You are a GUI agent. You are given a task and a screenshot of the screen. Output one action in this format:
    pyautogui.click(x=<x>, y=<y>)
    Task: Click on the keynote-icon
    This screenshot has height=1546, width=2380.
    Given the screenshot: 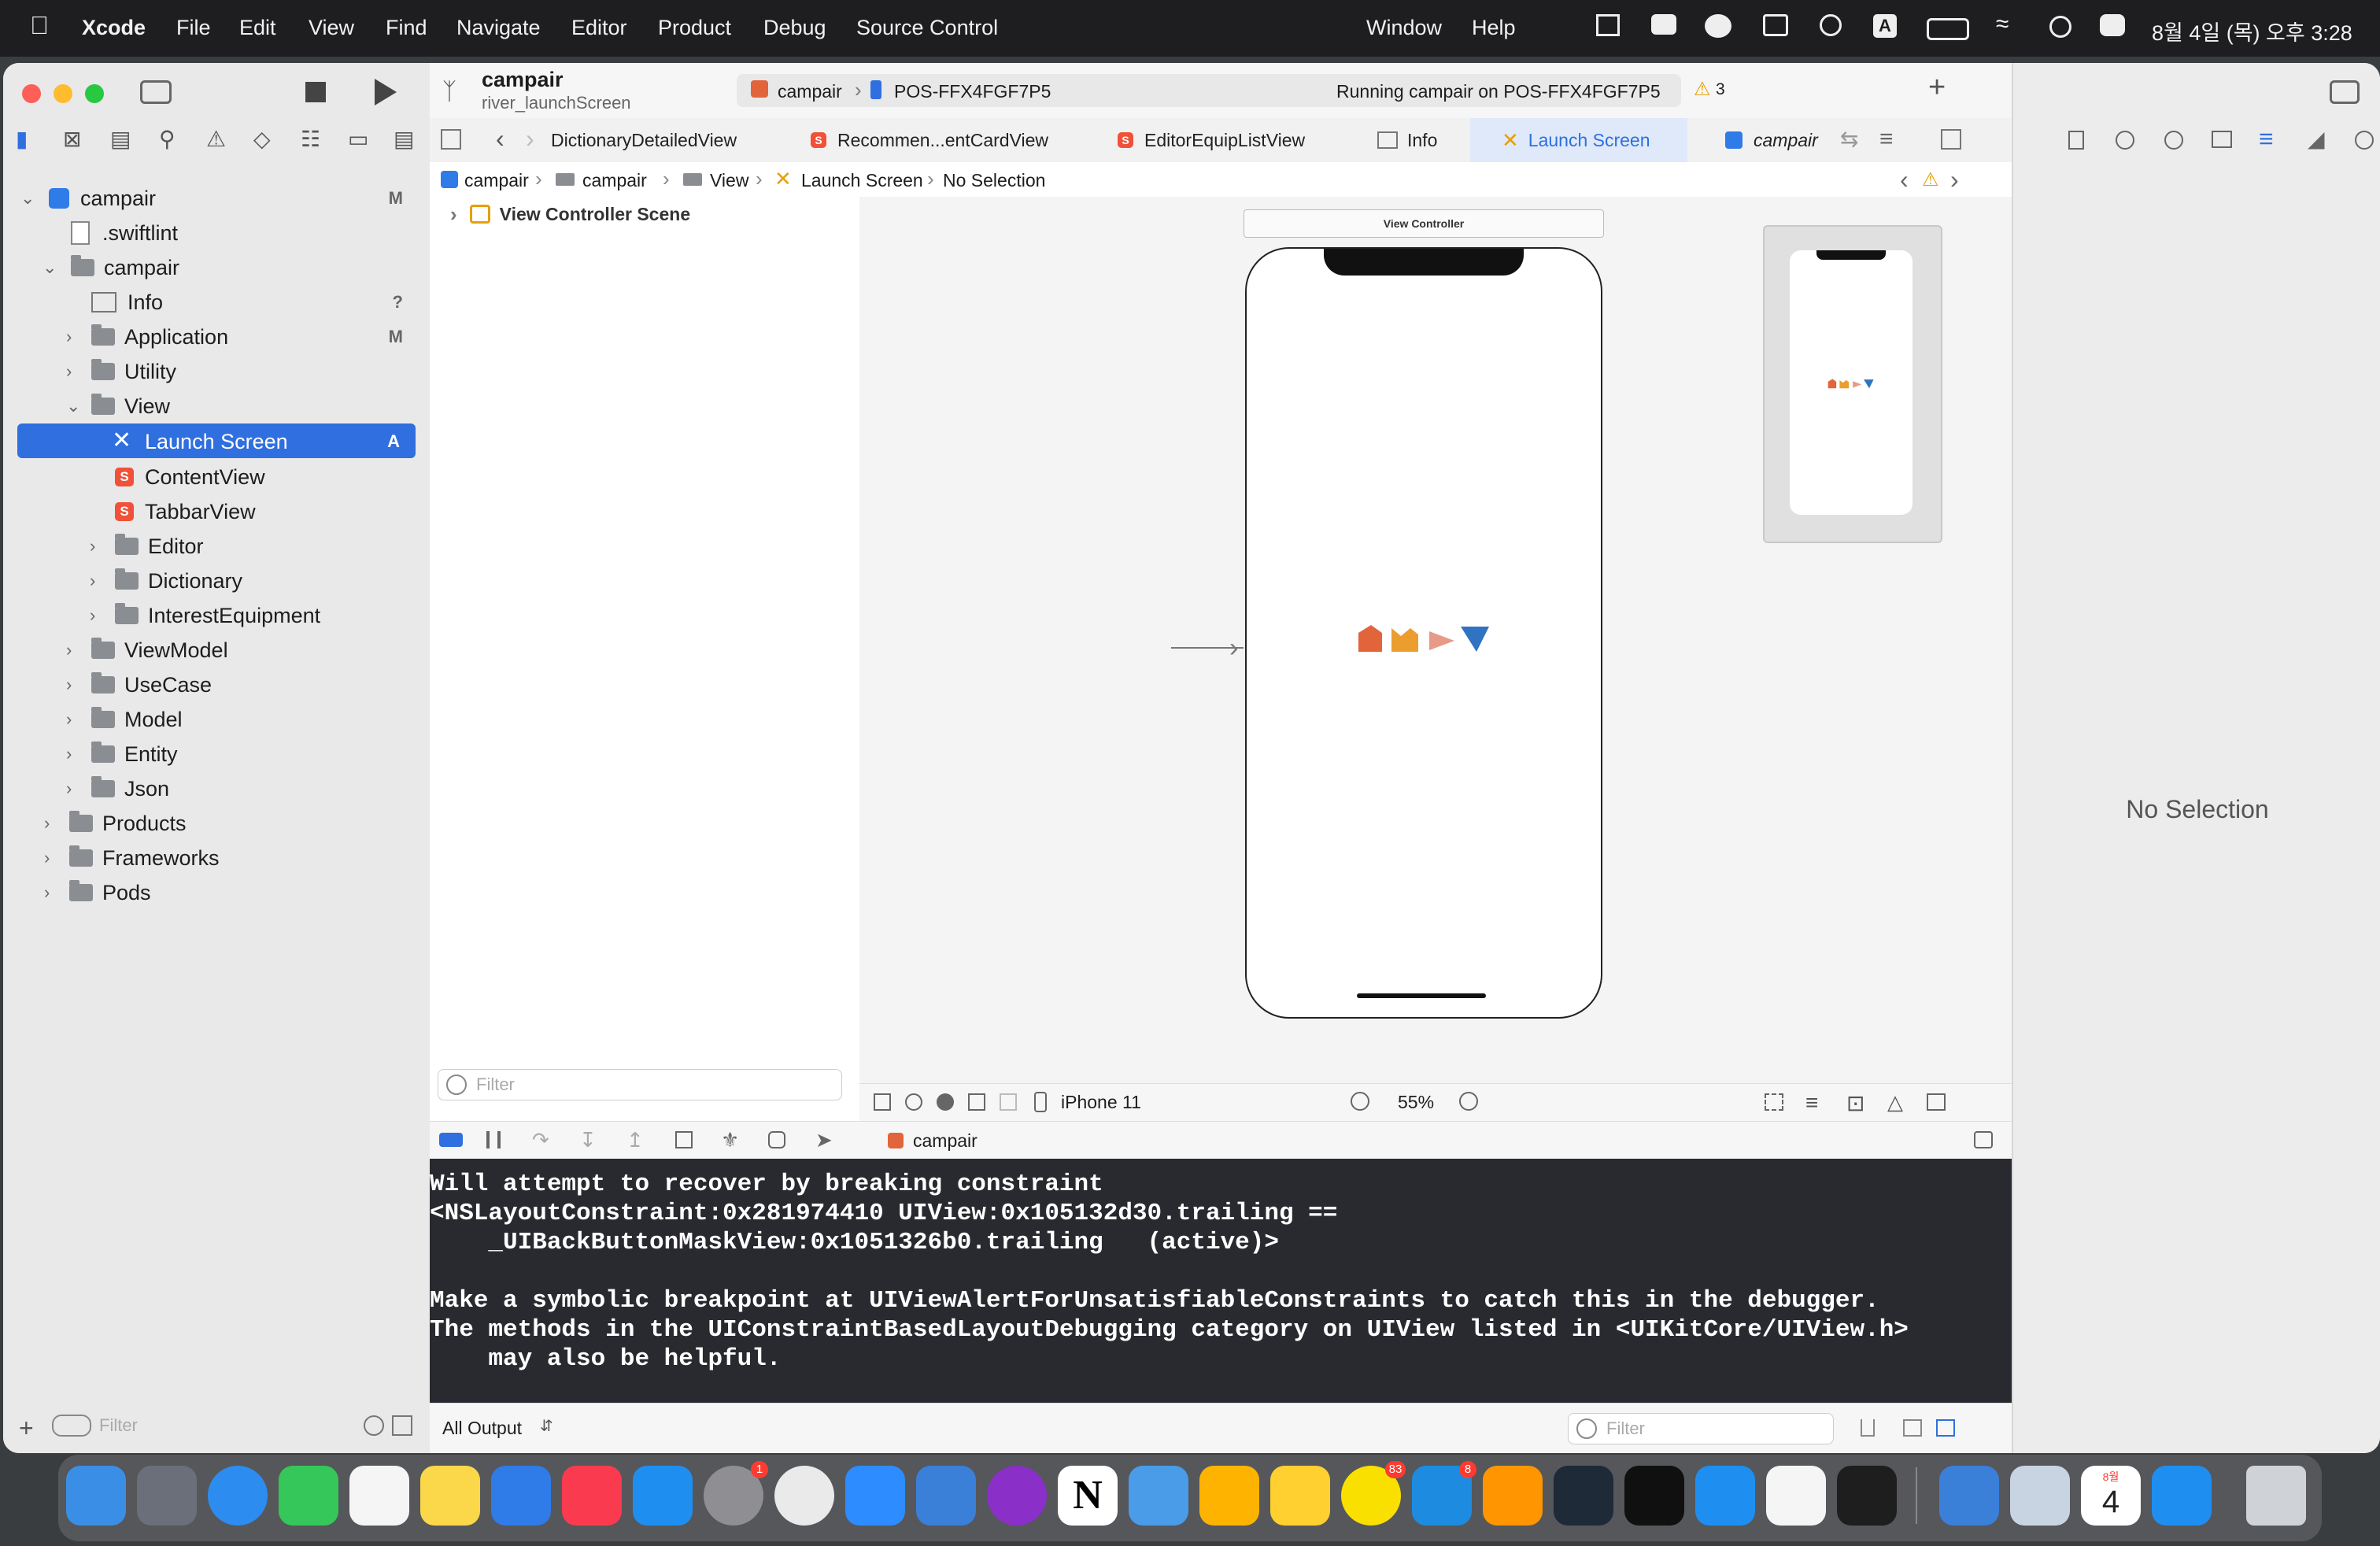 What is the action you would take?
    pyautogui.click(x=2182, y=1496)
    